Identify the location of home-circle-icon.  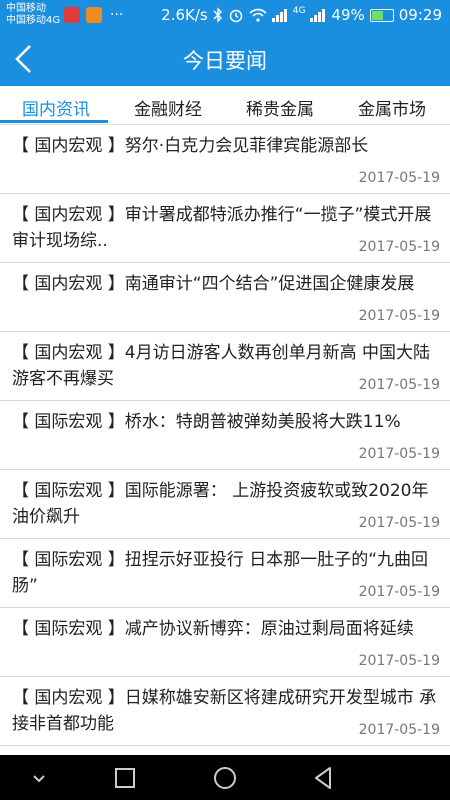
(225, 778).